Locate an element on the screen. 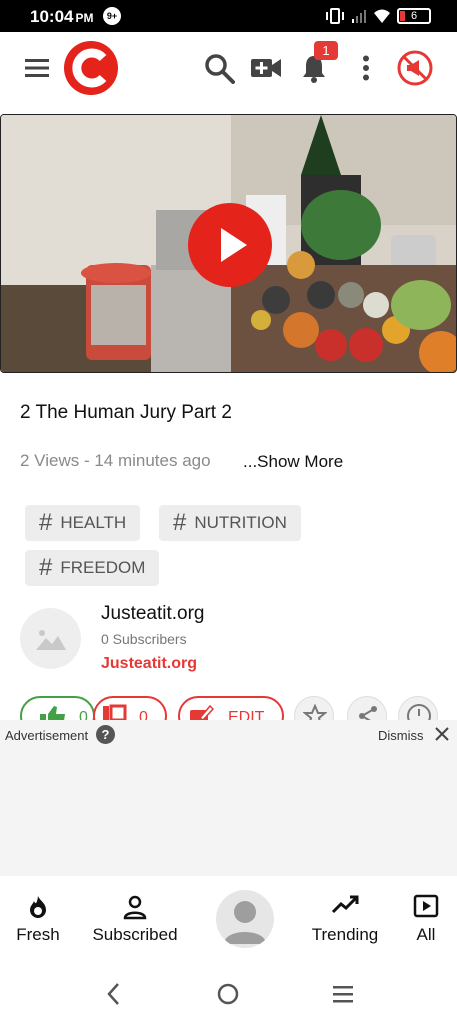  status-ampm: PM is located at coordinates (84, 18).